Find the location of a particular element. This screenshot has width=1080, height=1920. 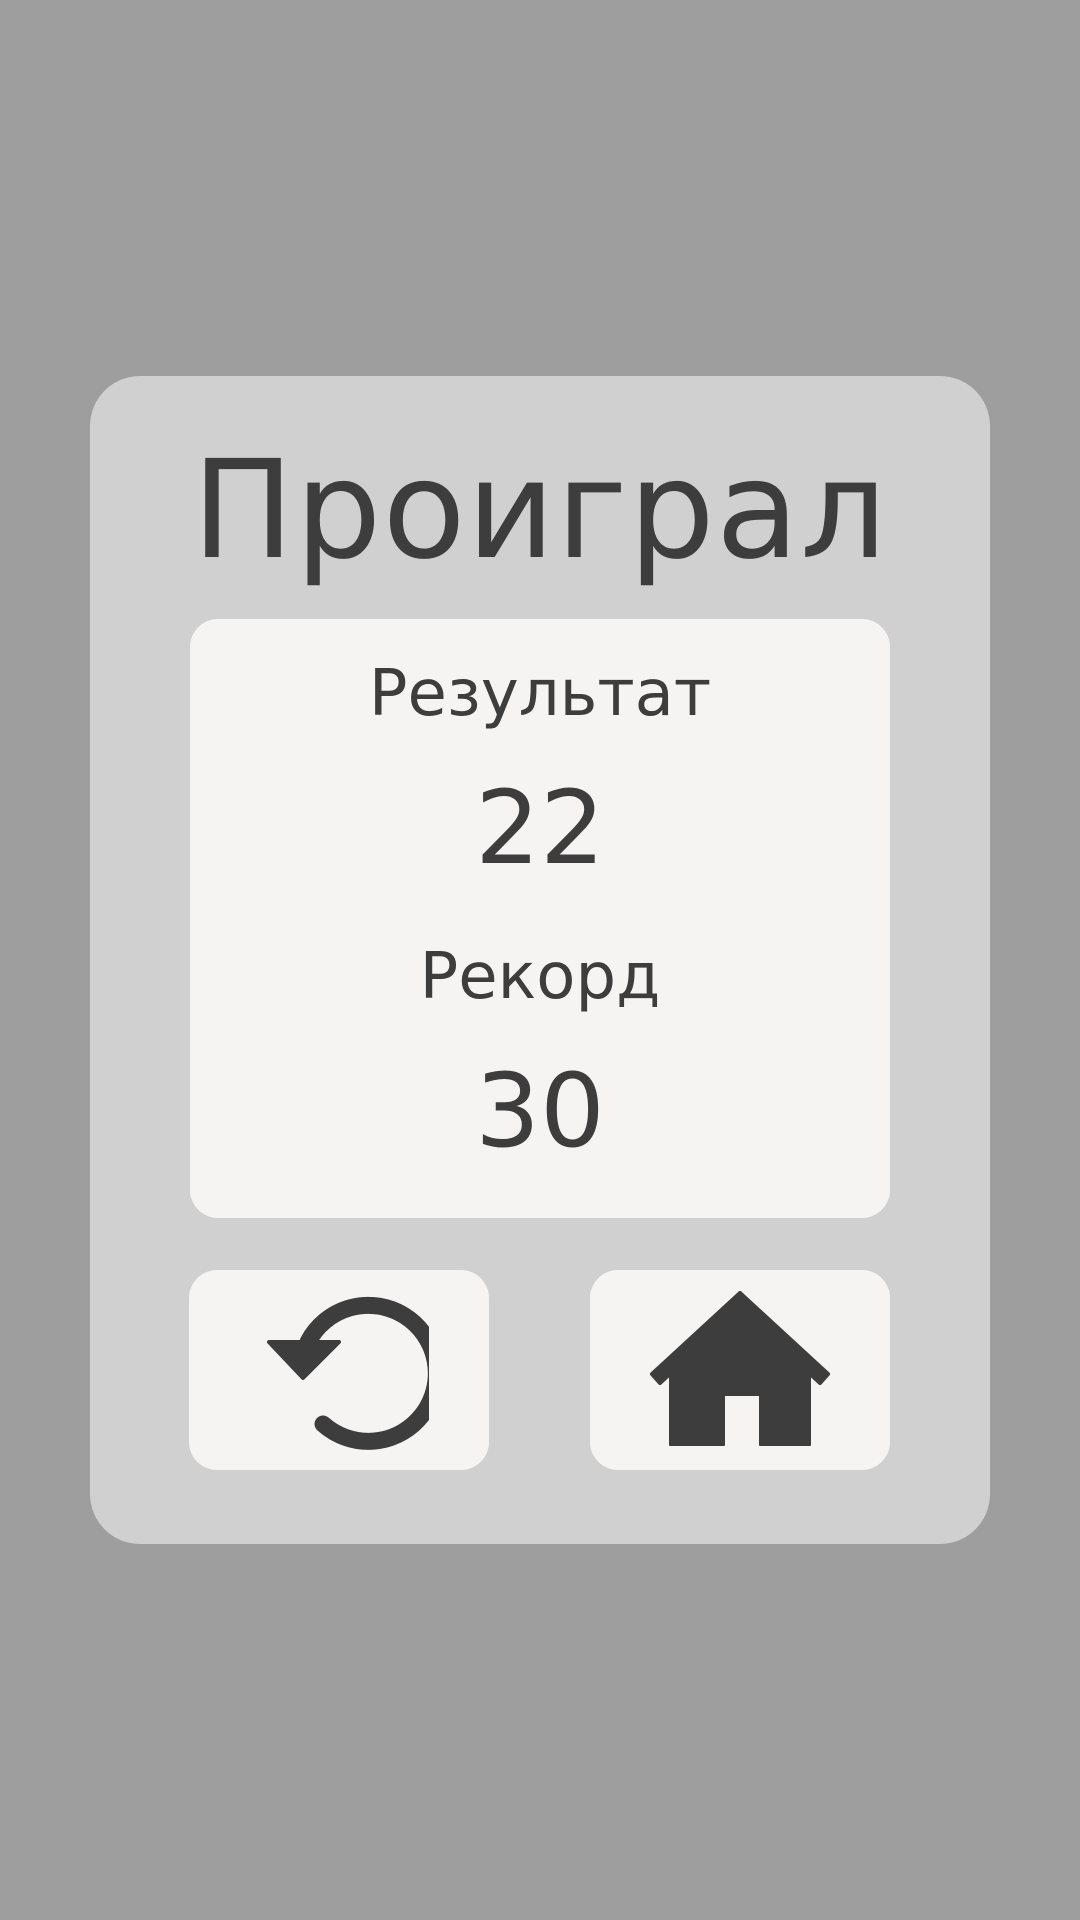

restart-icon is located at coordinates (348, 1373).